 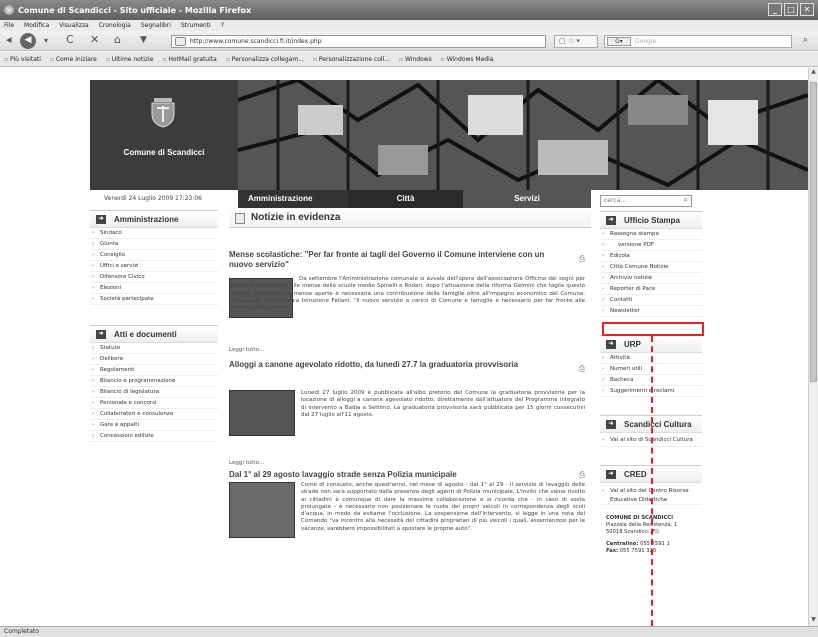 What do you see at coordinates (154, 233) in the screenshot?
I see `sidebar-item-sindaco: Sindaco` at bounding box center [154, 233].